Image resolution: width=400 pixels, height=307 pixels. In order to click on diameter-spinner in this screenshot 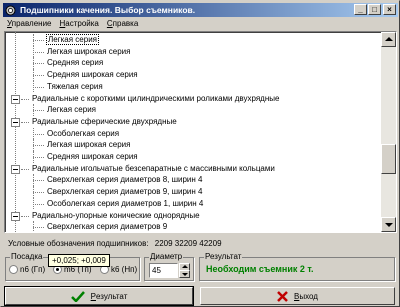, I will do `click(184, 270)`.